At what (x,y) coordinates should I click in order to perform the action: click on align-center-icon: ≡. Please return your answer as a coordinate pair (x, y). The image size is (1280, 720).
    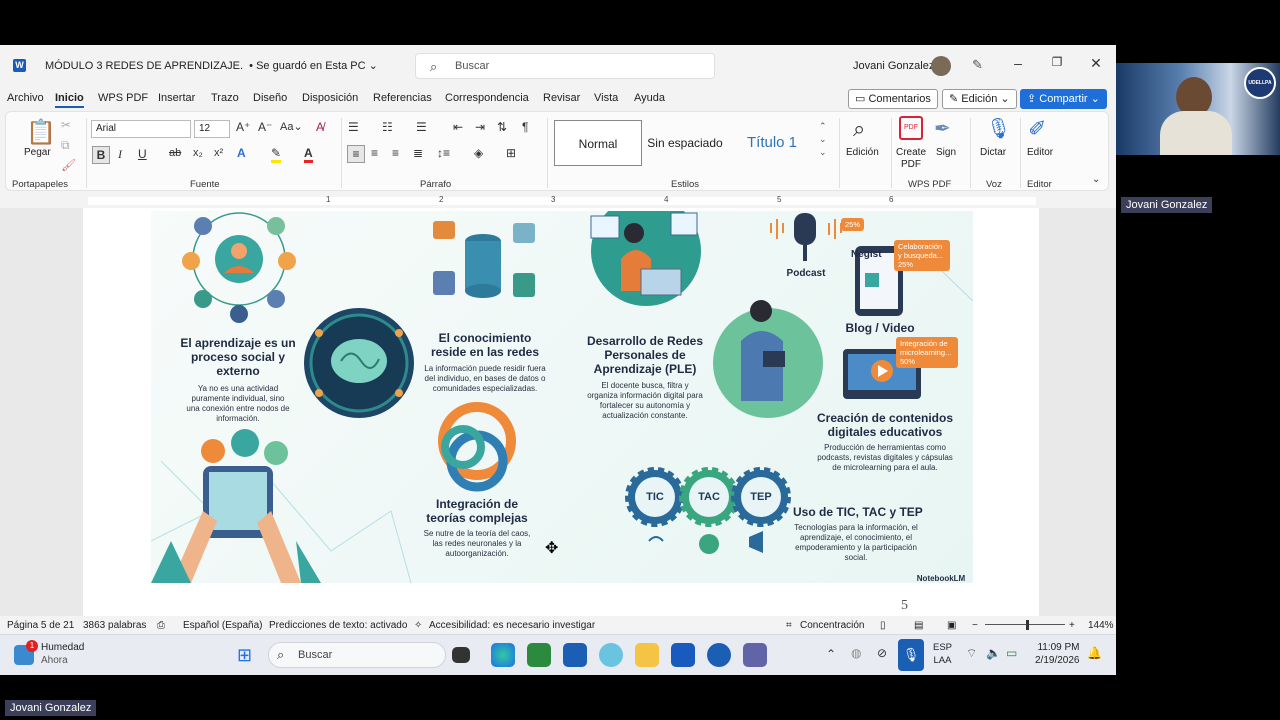
    Looking at the image, I should click on (374, 153).